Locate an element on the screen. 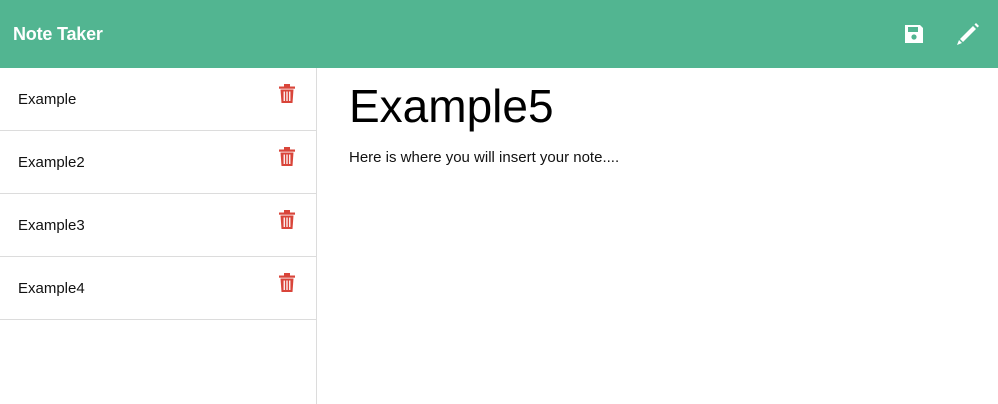 This screenshot has width=998, height=404. new-note-button is located at coordinates (968, 34).